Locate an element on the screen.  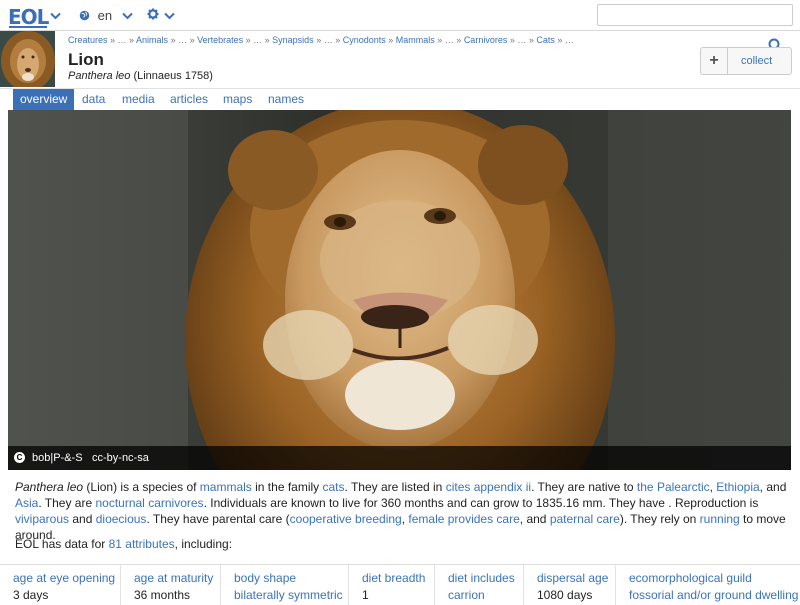
link-ethiopia: Ethiopia is located at coordinates (737, 487).